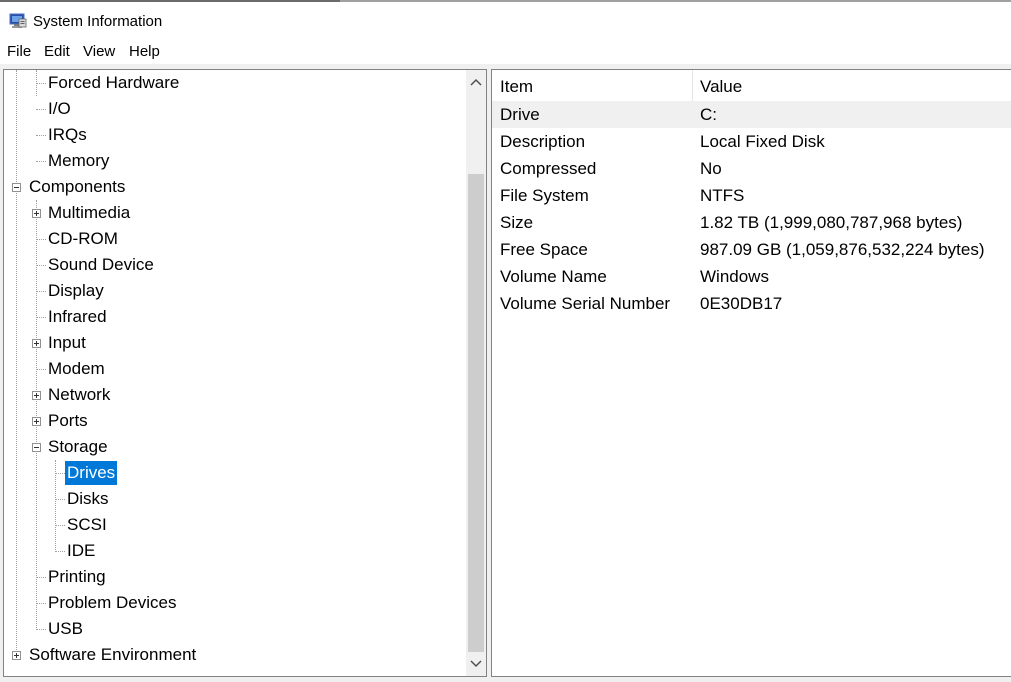 The width and height of the screenshot is (1011, 682). What do you see at coordinates (234, 603) in the screenshot?
I see `tree-item-problem-devices: Problem Devices` at bounding box center [234, 603].